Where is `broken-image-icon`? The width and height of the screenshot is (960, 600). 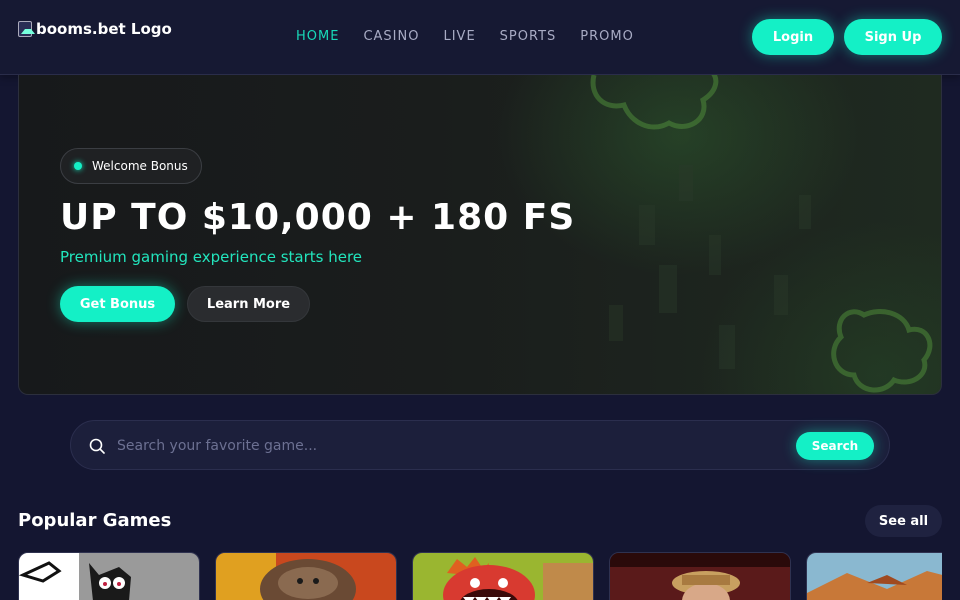
broken-image-icon is located at coordinates (26, 29).